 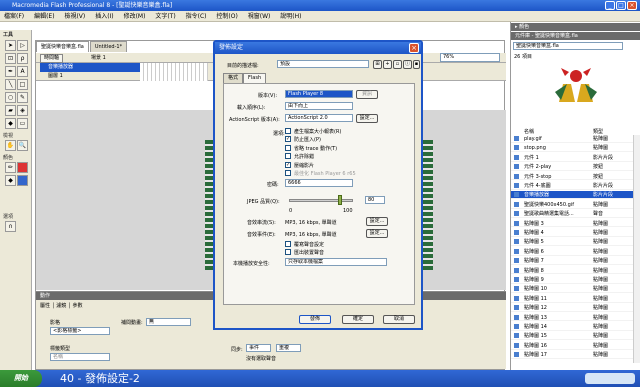 What do you see at coordinates (61, 306) in the screenshot?
I see `tab-filters: 濾鏡` at bounding box center [61, 306].